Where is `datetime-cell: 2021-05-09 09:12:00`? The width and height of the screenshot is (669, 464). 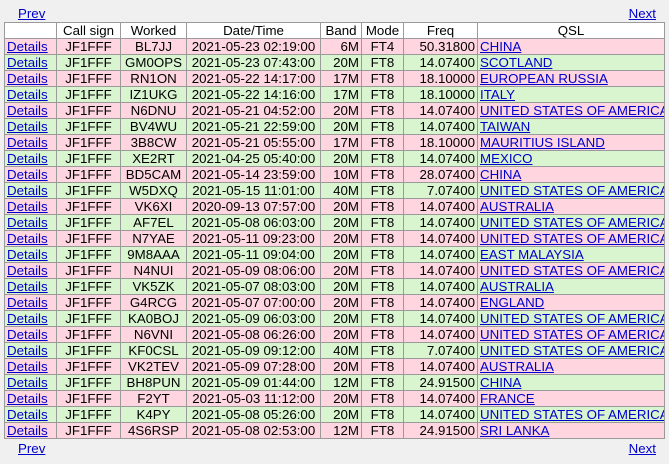 datetime-cell: 2021-05-09 09:12:00 is located at coordinates (253, 350).